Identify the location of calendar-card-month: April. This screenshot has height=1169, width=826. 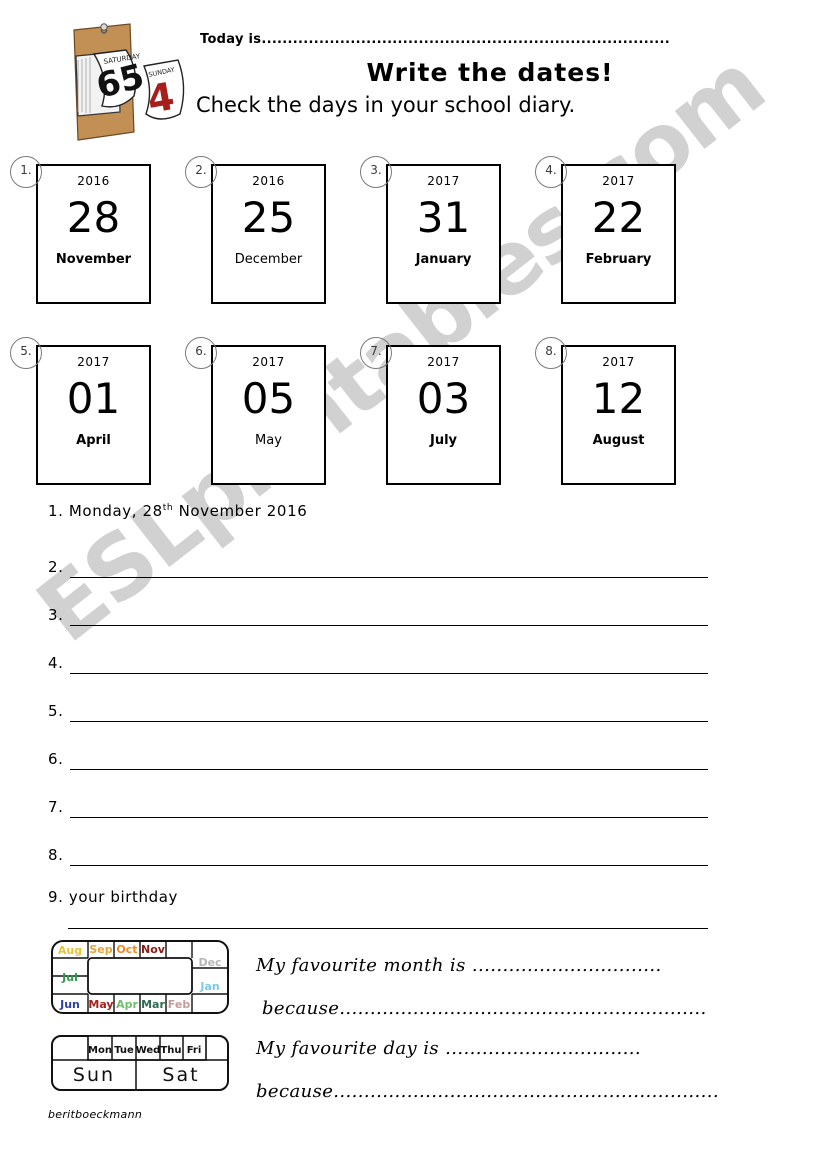
(93, 440).